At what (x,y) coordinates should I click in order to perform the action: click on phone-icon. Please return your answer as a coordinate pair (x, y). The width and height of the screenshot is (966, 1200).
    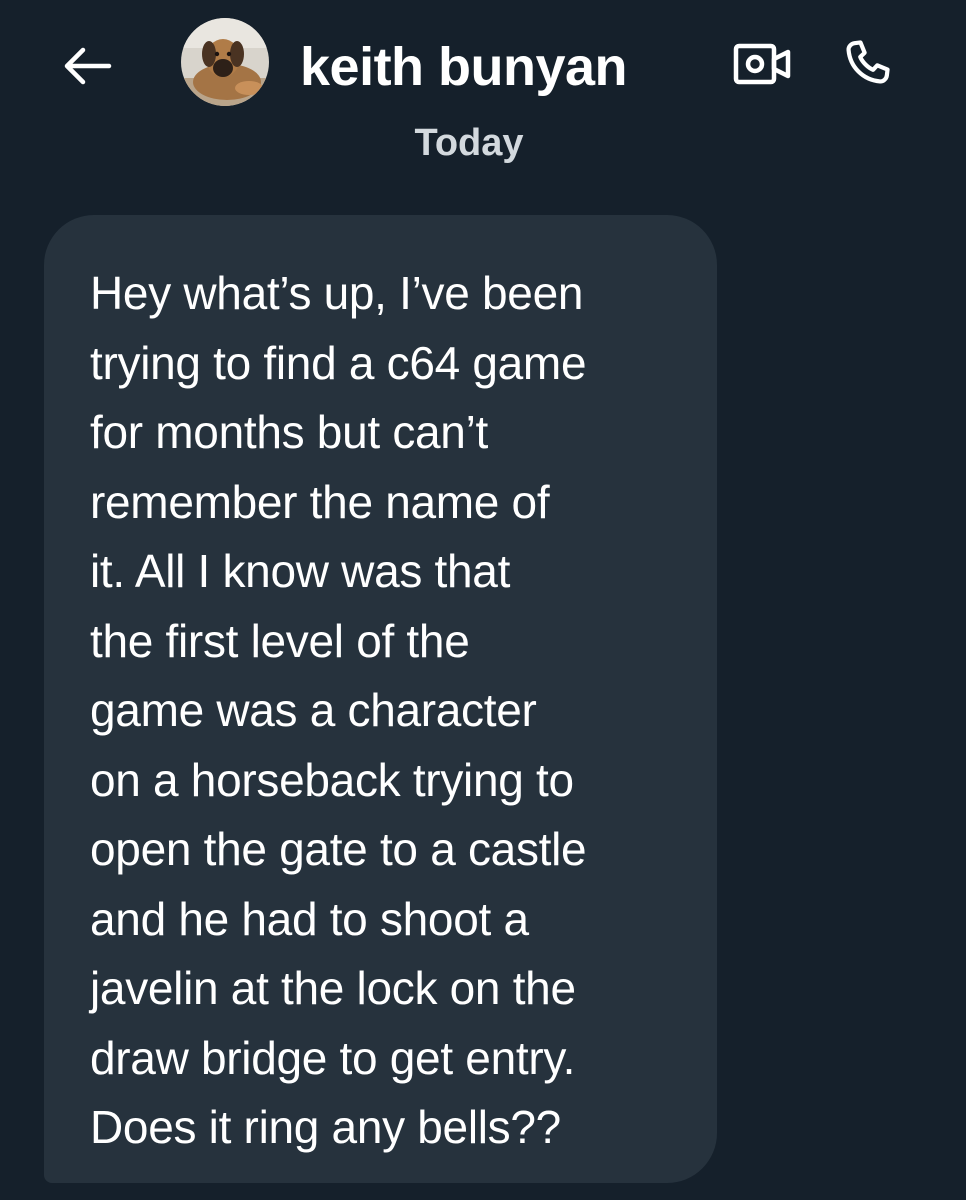
    Looking at the image, I should click on (868, 62).